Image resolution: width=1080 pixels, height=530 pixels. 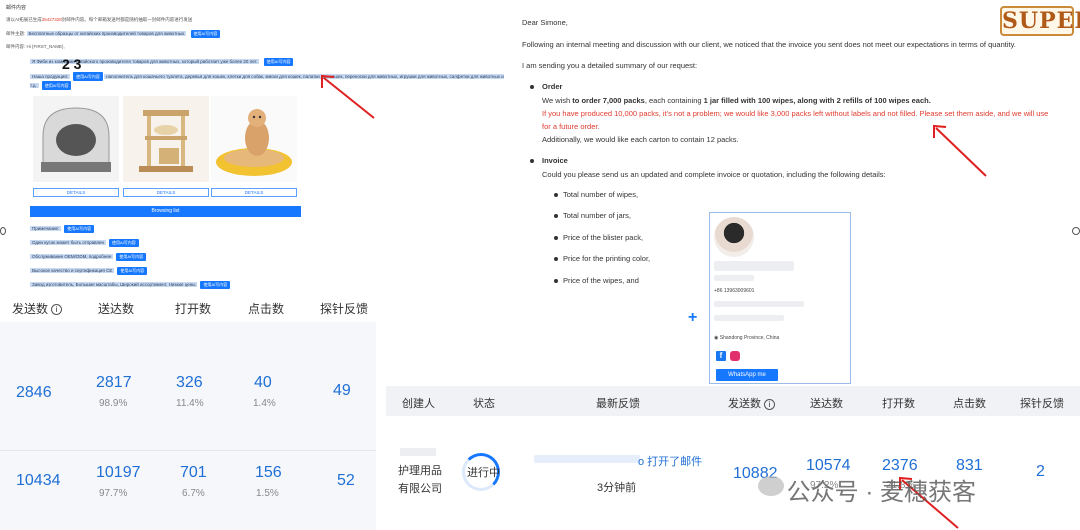 I want to click on blurred-title, so click(x=734, y=278).